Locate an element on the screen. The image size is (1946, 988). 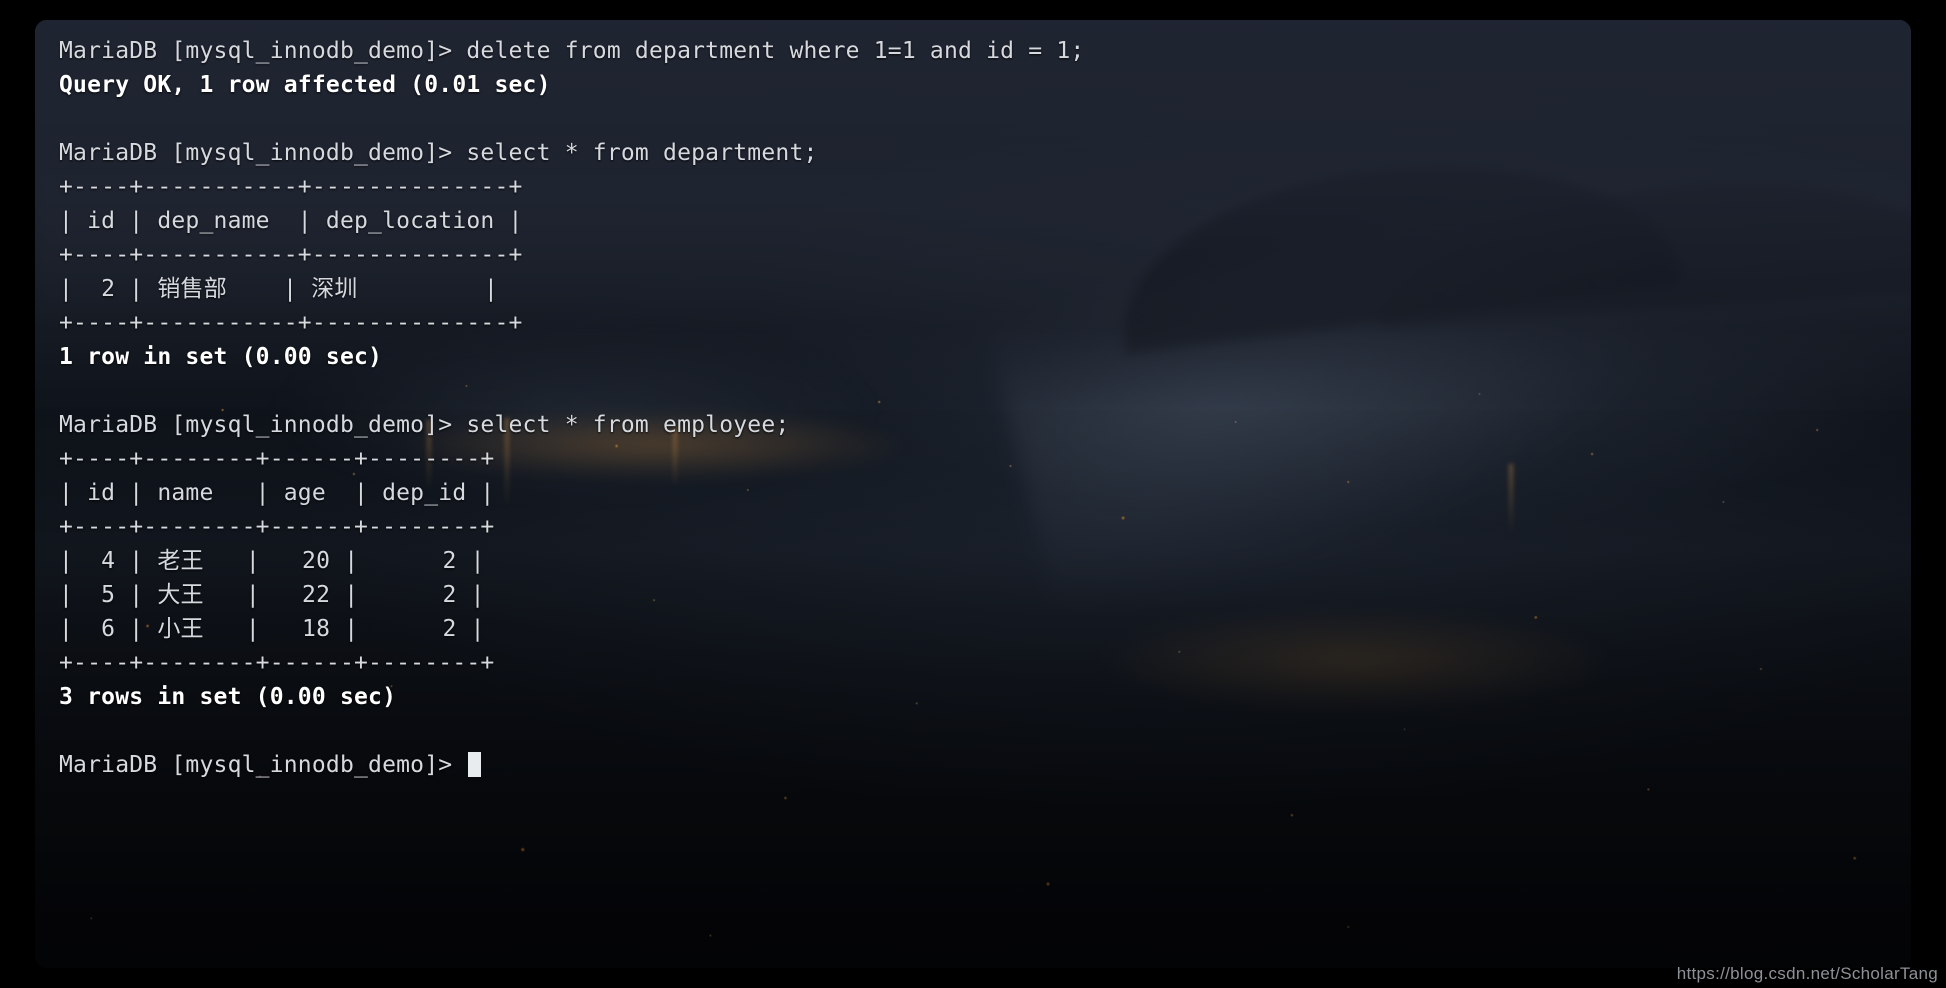
terminal-line: 1 row in set (0.00 sec) is located at coordinates (973, 357).